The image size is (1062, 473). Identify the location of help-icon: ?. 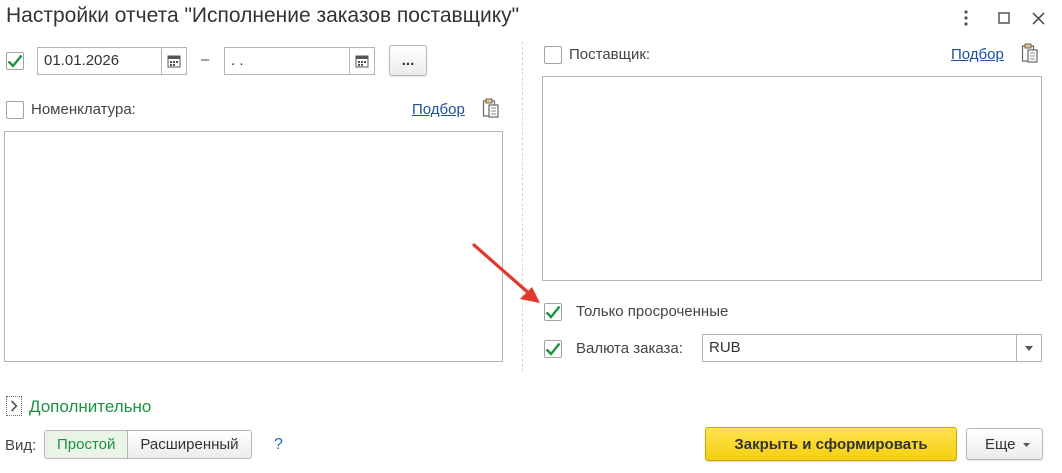
(278, 445).